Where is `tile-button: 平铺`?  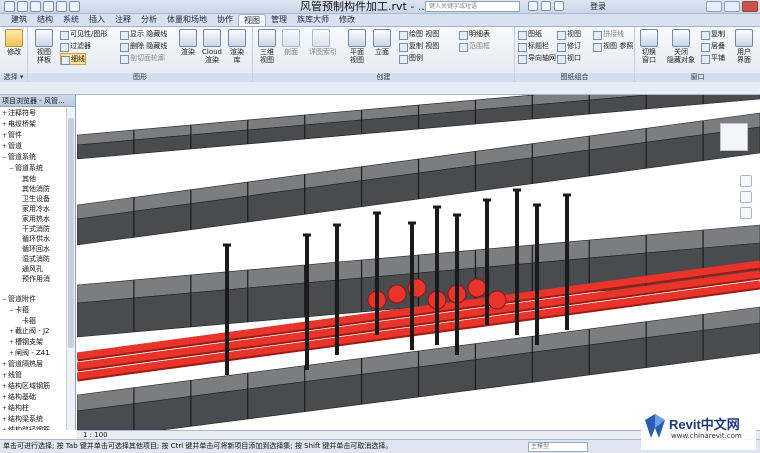 tile-button: 平铺 is located at coordinates (713, 58).